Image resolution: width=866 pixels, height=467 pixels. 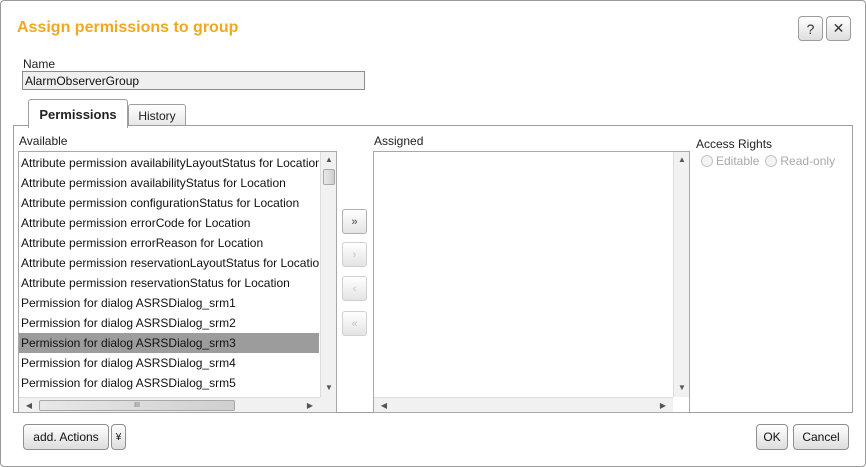 What do you see at coordinates (137, 405) in the screenshot?
I see `horizontal-scroll-thumb: III` at bounding box center [137, 405].